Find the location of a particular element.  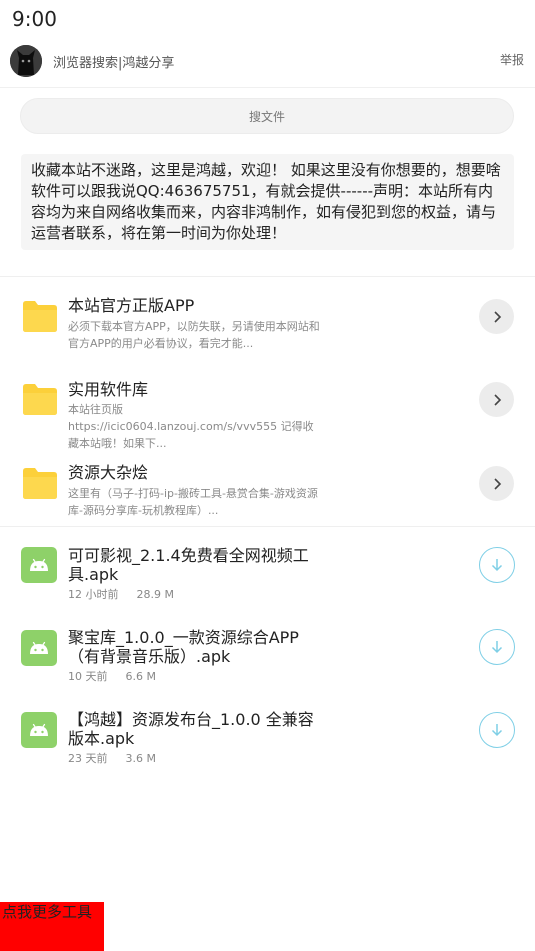

file-size: 3.6 M is located at coordinates (140, 758).